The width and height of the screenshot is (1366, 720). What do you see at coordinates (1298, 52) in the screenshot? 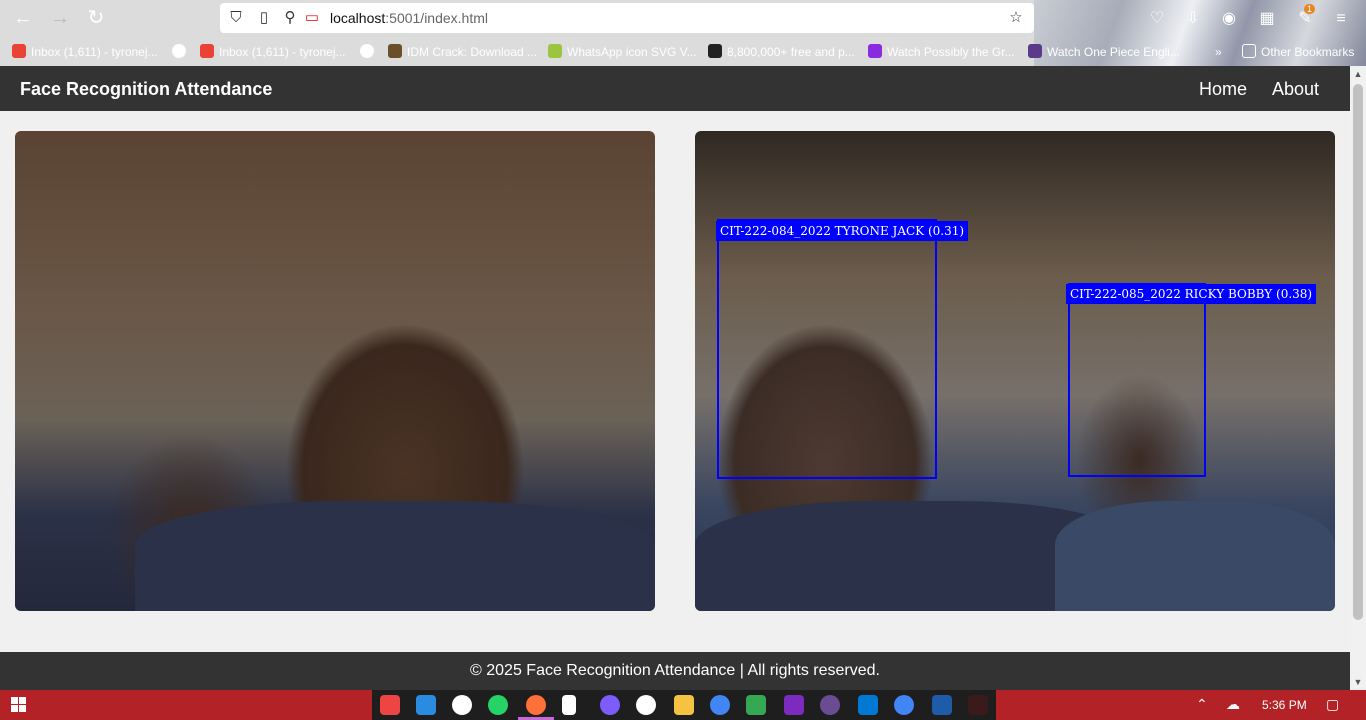
I see `other-bookmarks: Other Bookmarks` at bounding box center [1298, 52].